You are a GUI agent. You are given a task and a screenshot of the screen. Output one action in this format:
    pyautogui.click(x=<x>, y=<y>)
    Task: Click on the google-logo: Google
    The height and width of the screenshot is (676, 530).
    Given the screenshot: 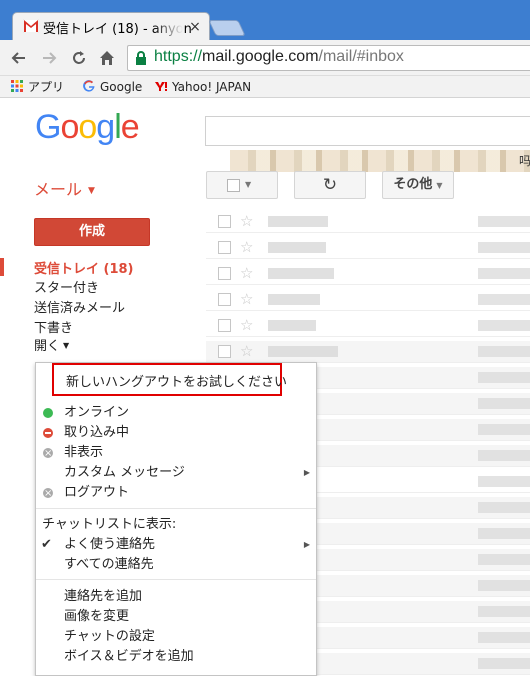 What is the action you would take?
    pyautogui.click(x=87, y=127)
    